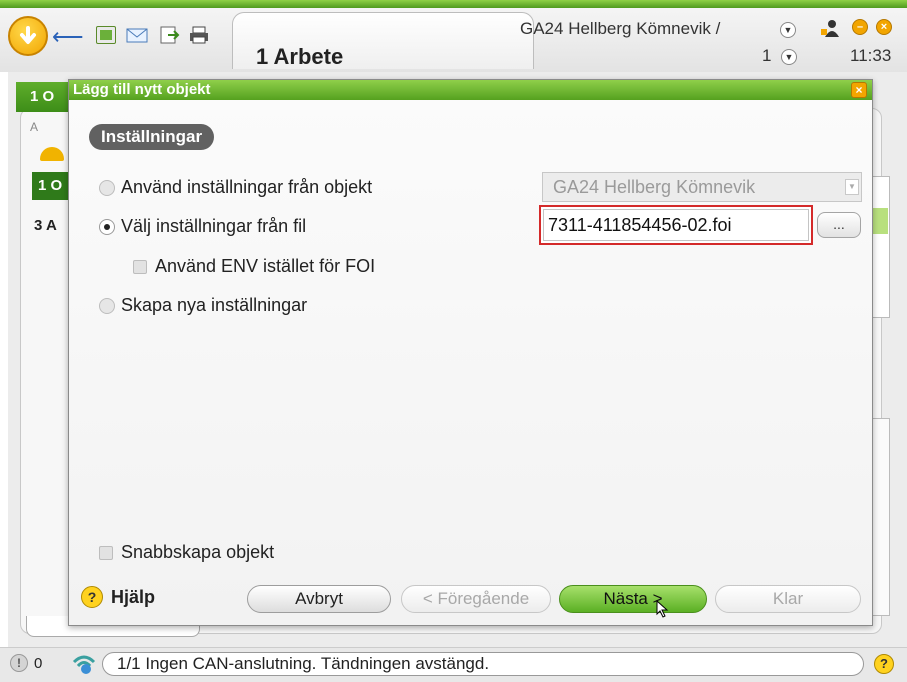 This screenshot has height=682, width=907. Describe the element at coordinates (470, 90) in the screenshot. I see `dialog-titlebar: Lägg till nytt objekt ×` at that location.